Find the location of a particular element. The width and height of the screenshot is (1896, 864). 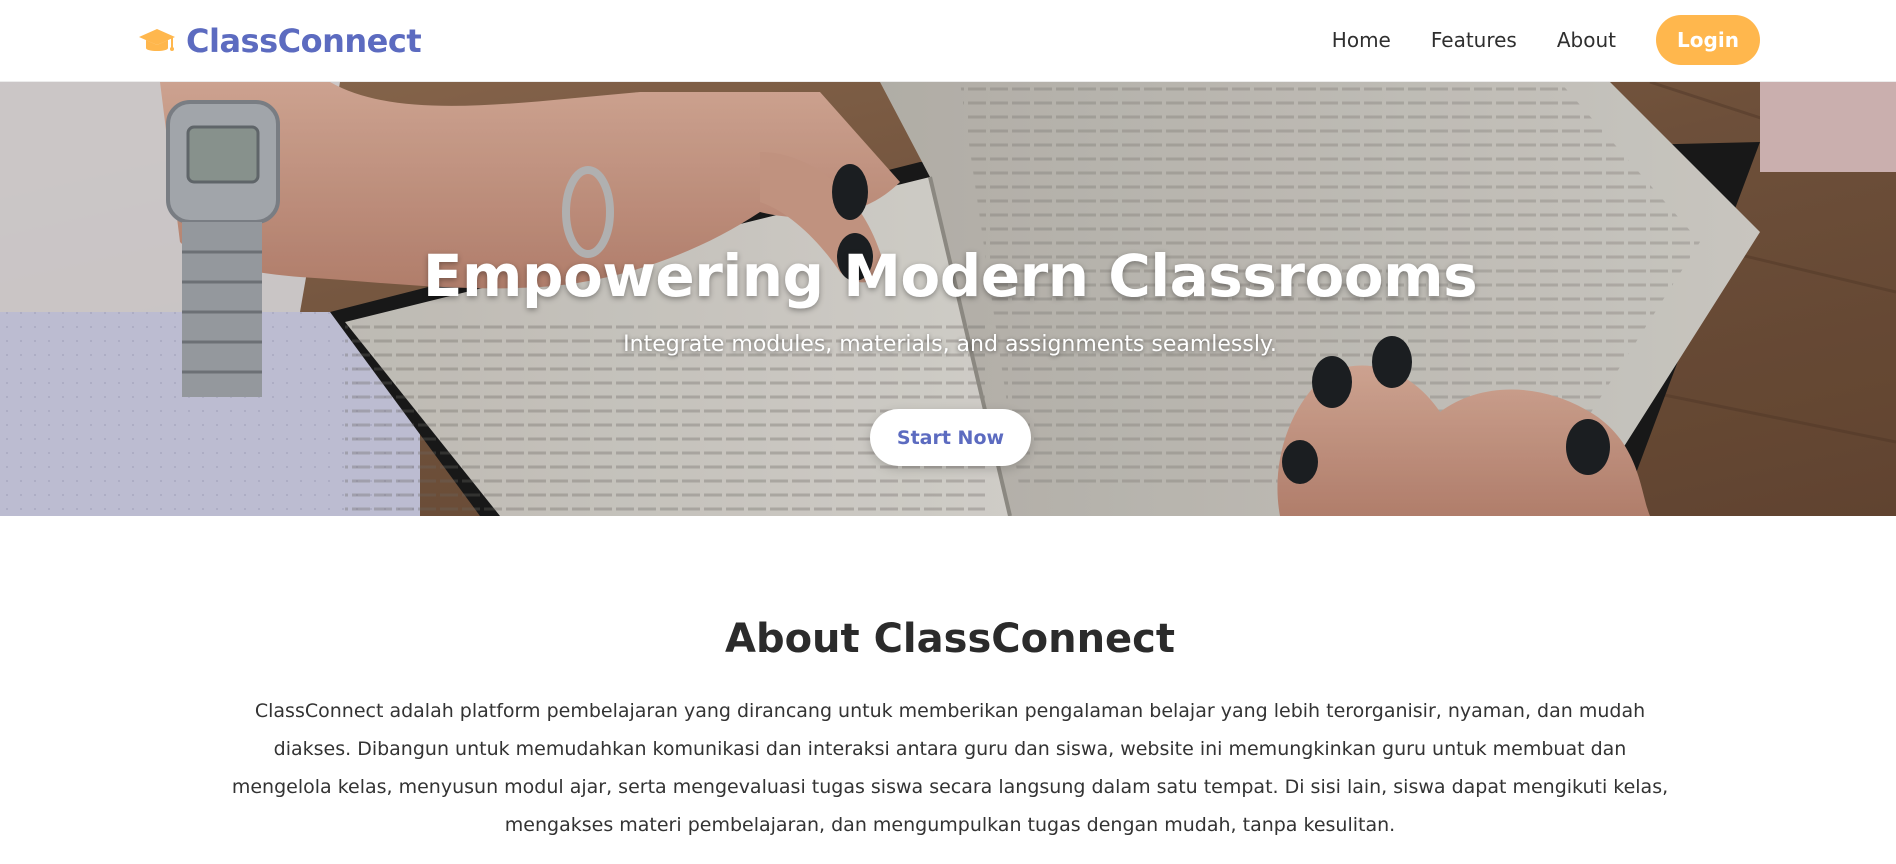

nav-link-about: About is located at coordinates (1586, 40).